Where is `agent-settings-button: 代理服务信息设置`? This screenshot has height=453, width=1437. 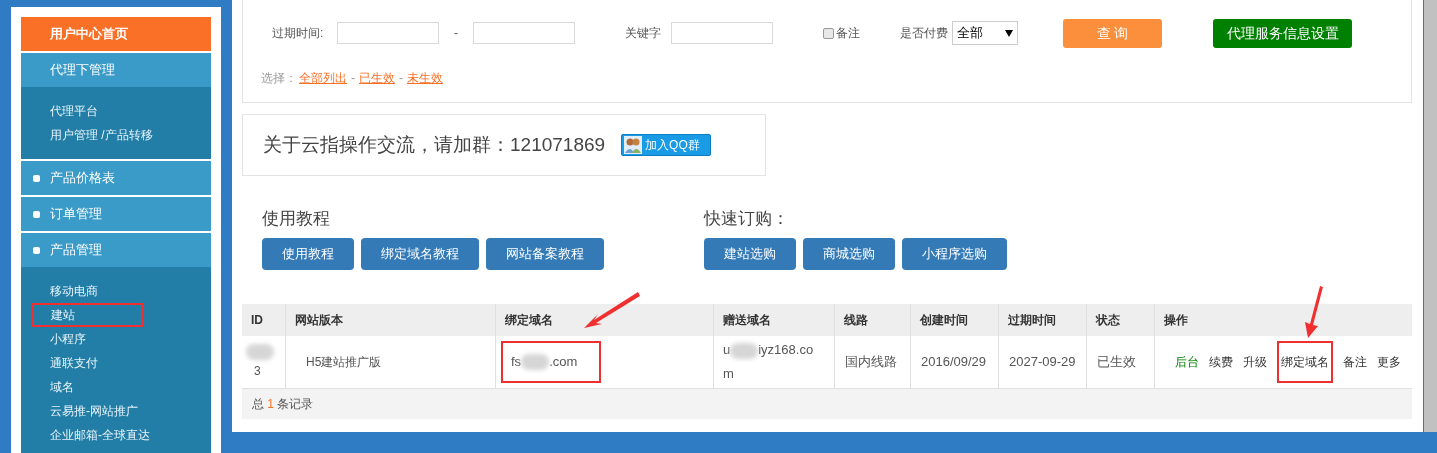
agent-settings-button: 代理服务信息设置 is located at coordinates (1282, 33).